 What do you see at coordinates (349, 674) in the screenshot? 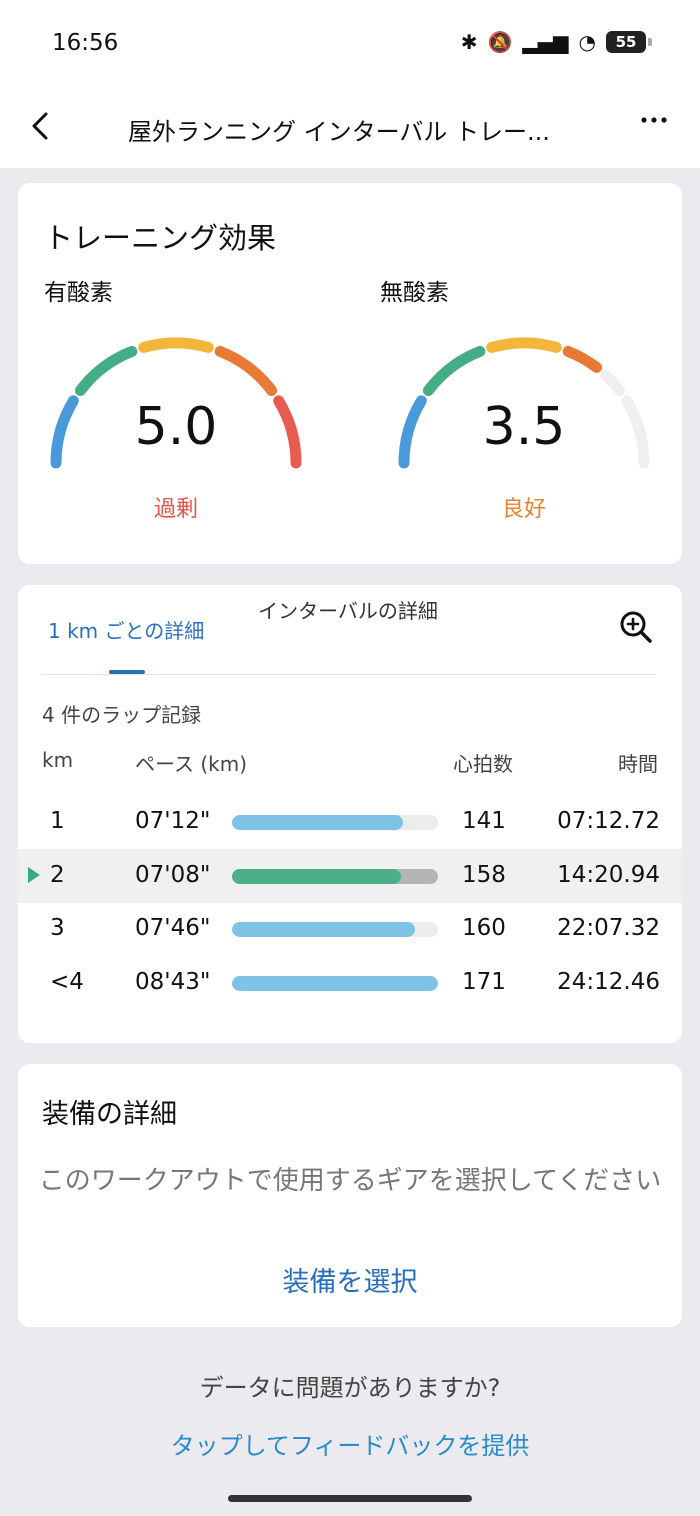
I see `tab-divider` at bounding box center [349, 674].